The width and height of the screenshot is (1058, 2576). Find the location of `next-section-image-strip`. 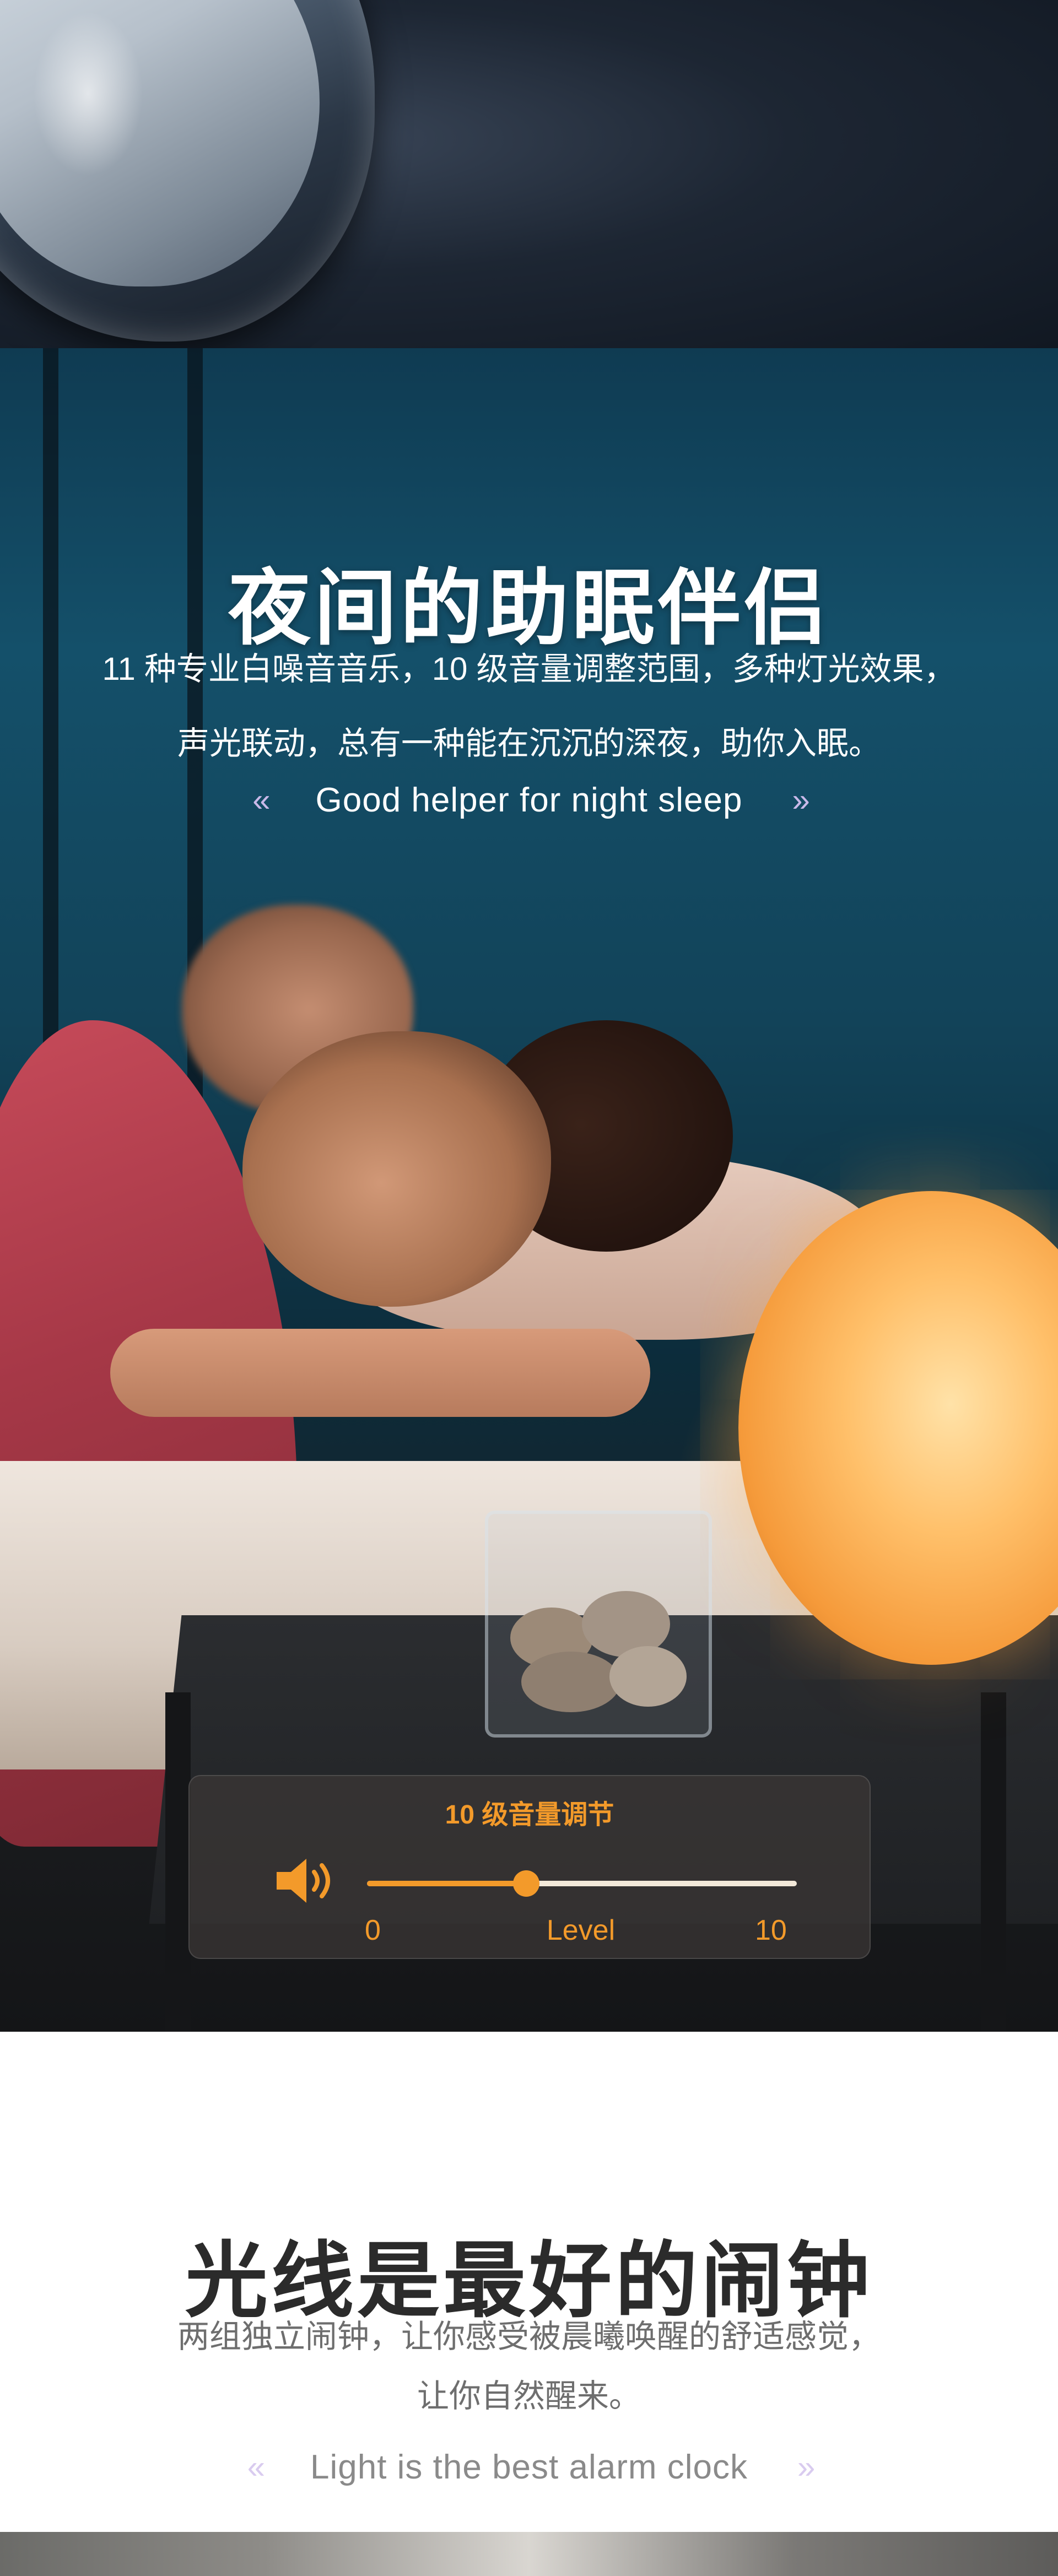

next-section-image-strip is located at coordinates (529, 2554).